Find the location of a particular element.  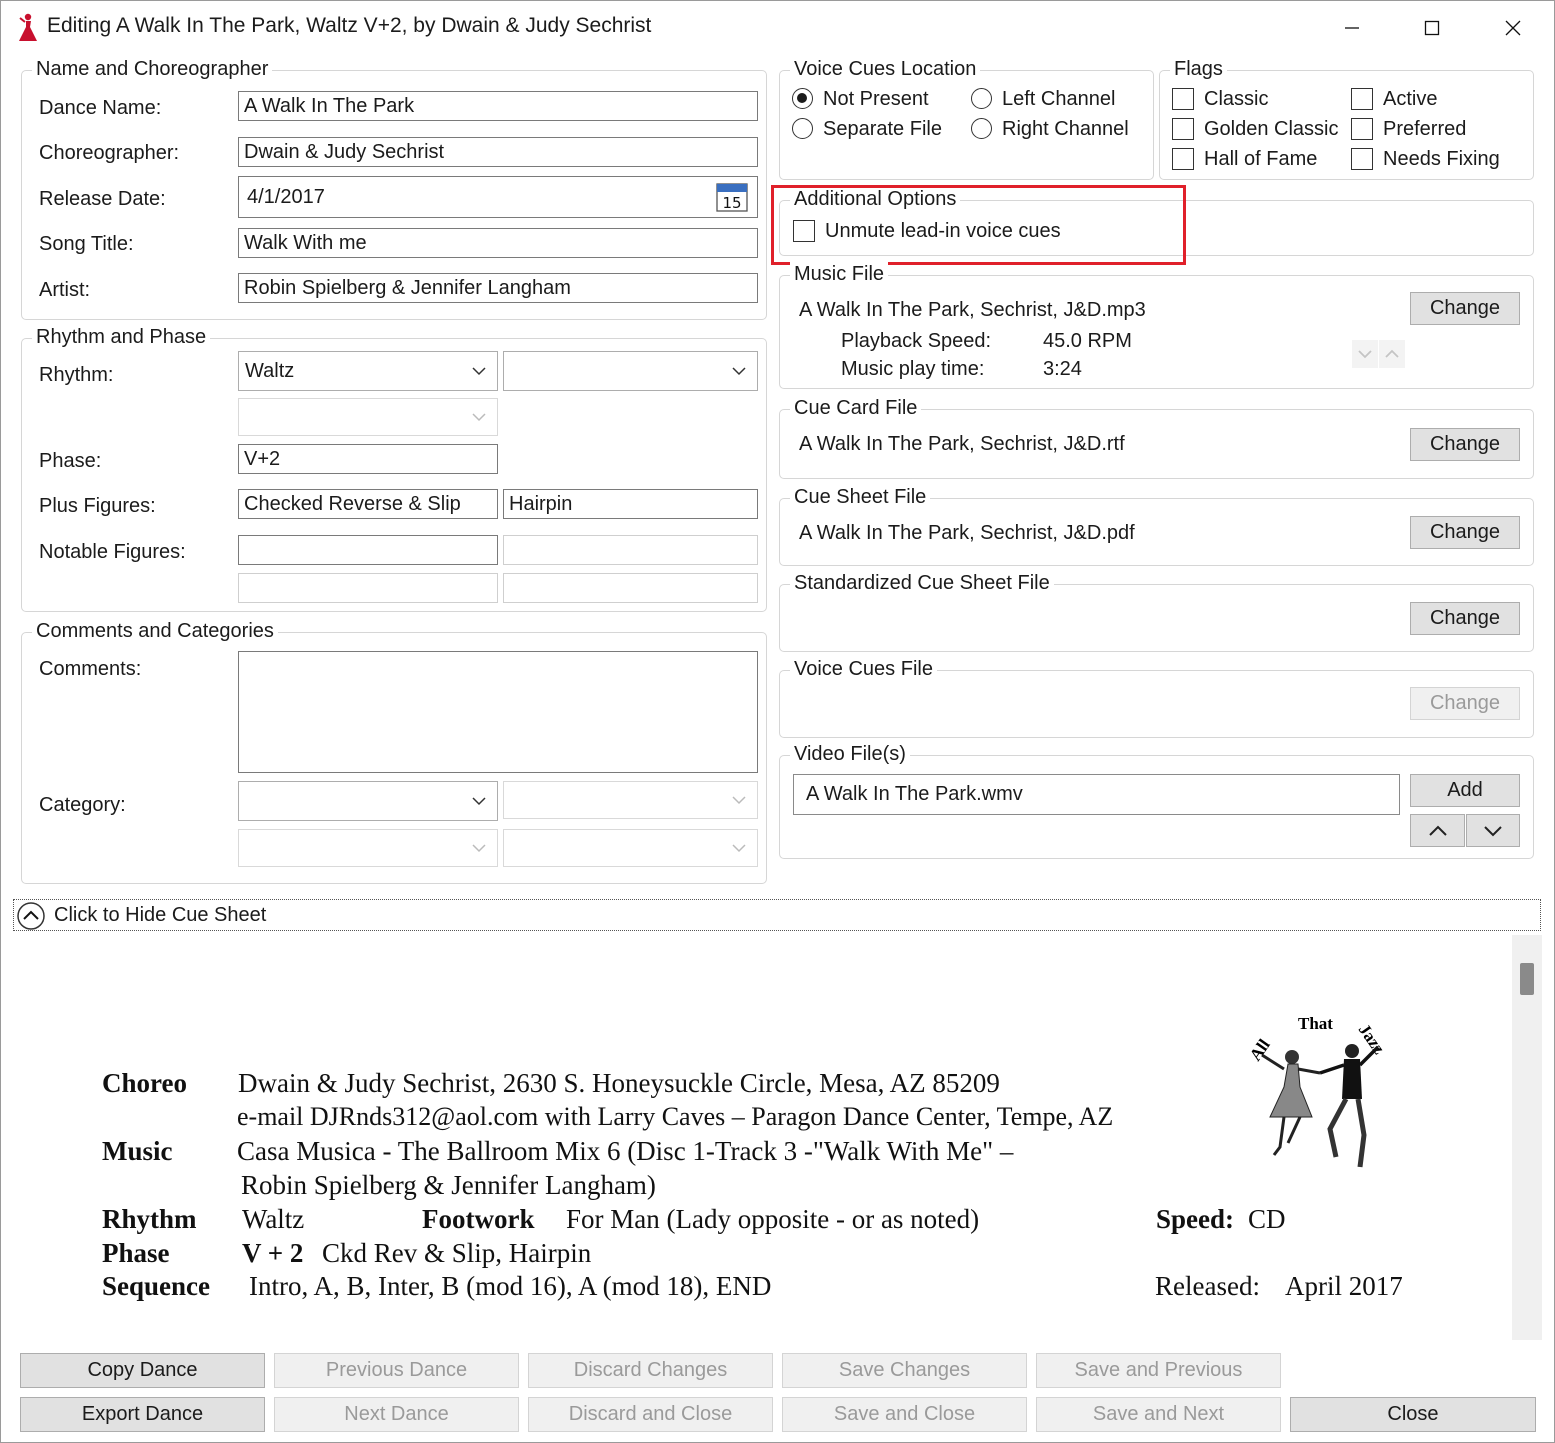

video-move-down-button is located at coordinates (1493, 830).